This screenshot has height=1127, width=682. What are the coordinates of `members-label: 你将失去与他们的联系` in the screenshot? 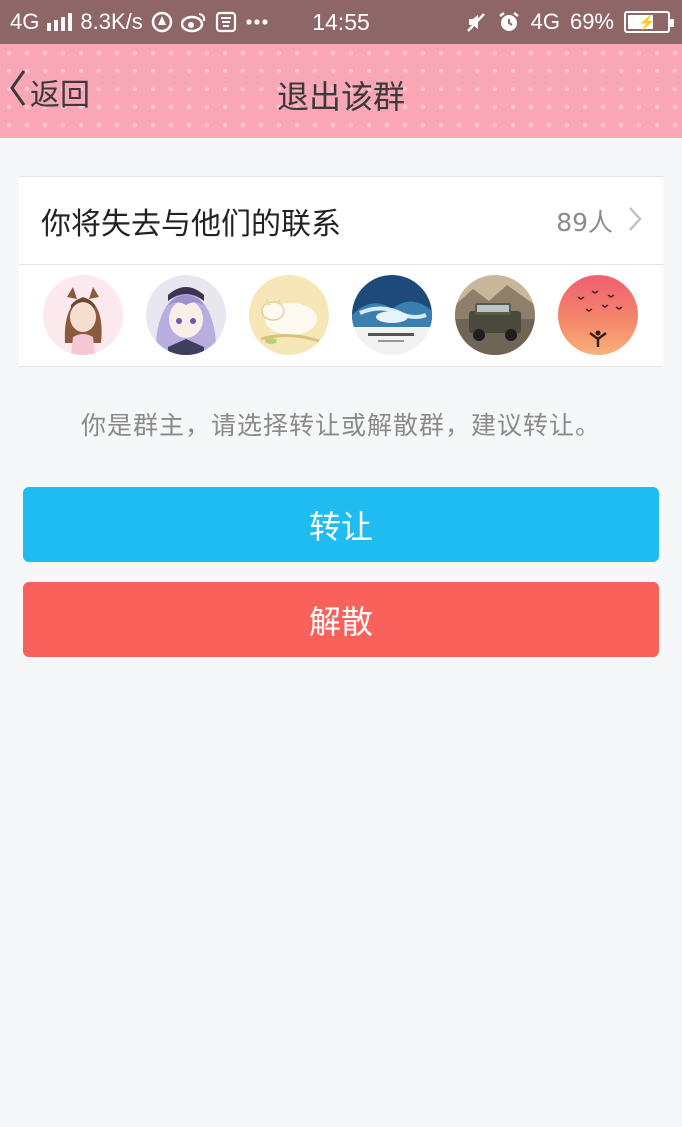 It's located at (191, 224).